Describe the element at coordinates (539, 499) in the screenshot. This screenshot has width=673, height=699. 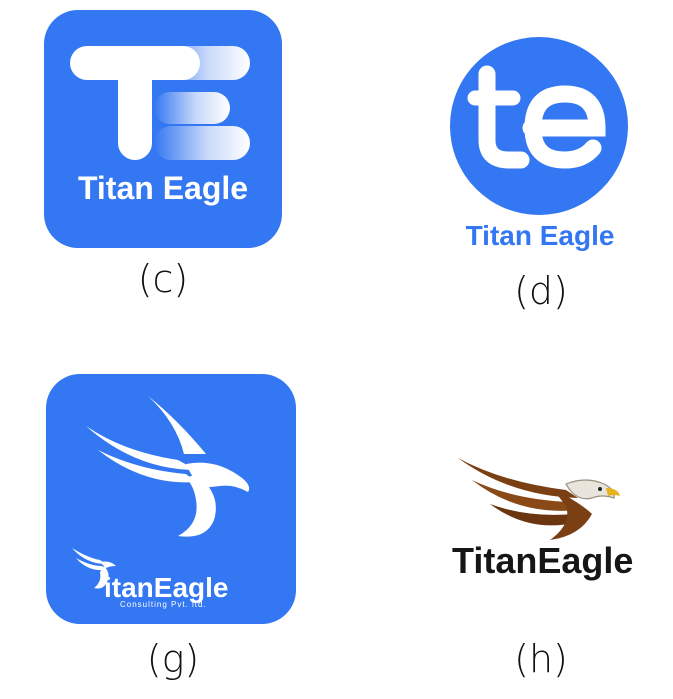
I see `brown-eagle-icon` at that location.